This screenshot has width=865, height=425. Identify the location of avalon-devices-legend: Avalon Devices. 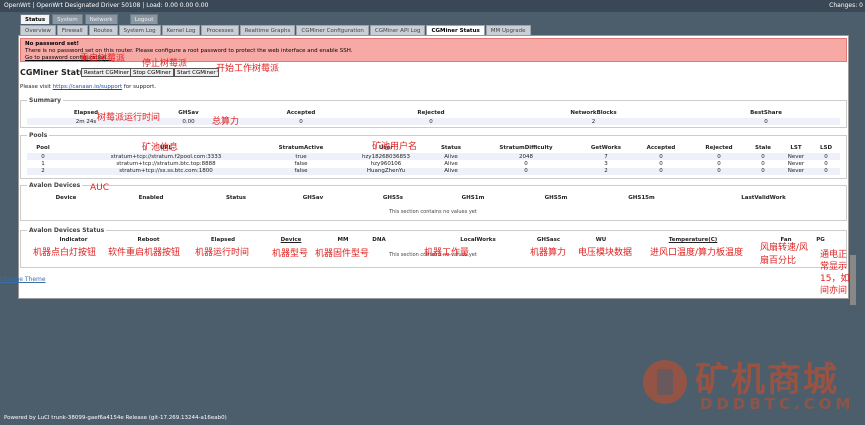
(55, 185).